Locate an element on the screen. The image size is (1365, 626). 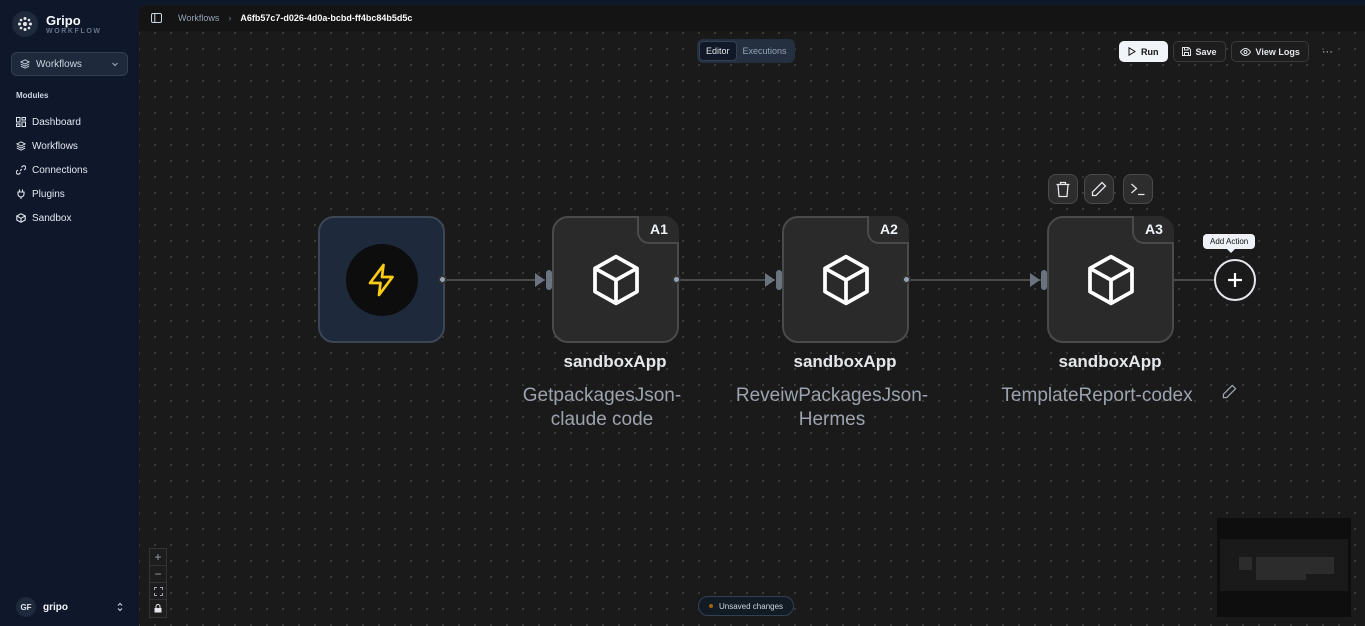
edit-label-pencil-icon is located at coordinates (1229, 391).